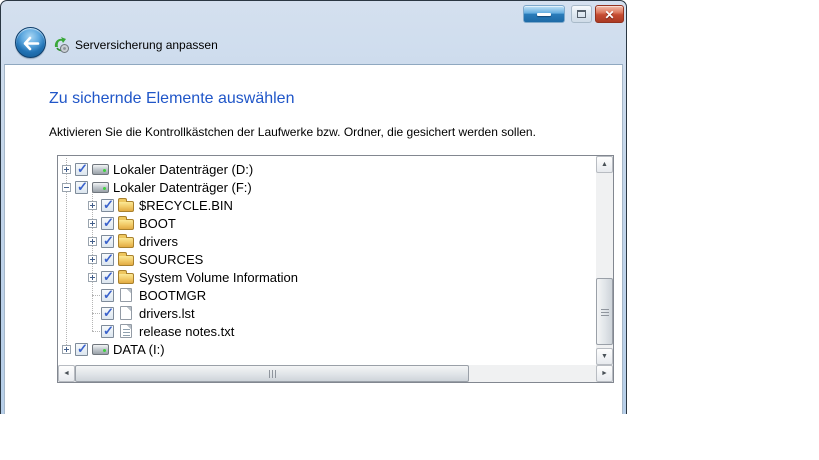 Image resolution: width=819 pixels, height=460 pixels. What do you see at coordinates (318, 259) in the screenshot?
I see `tree-row: SOURCES` at bounding box center [318, 259].